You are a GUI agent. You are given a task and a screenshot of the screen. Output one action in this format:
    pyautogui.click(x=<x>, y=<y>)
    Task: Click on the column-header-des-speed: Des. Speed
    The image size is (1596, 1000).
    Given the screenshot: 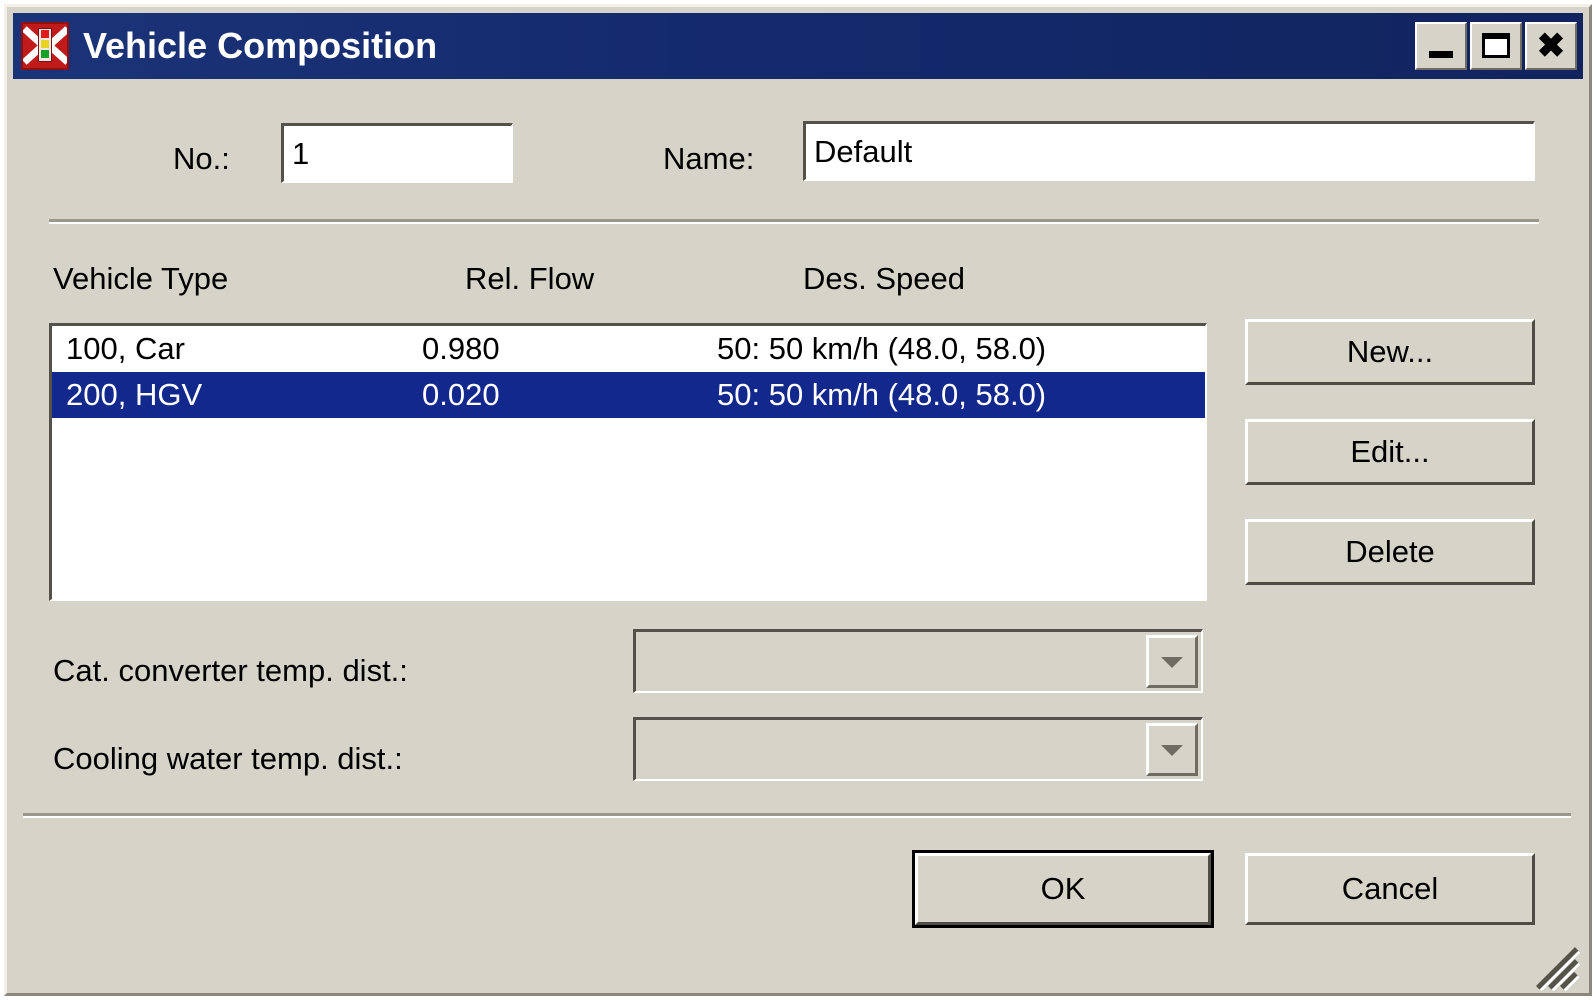 What is the action you would take?
    pyautogui.click(x=884, y=278)
    